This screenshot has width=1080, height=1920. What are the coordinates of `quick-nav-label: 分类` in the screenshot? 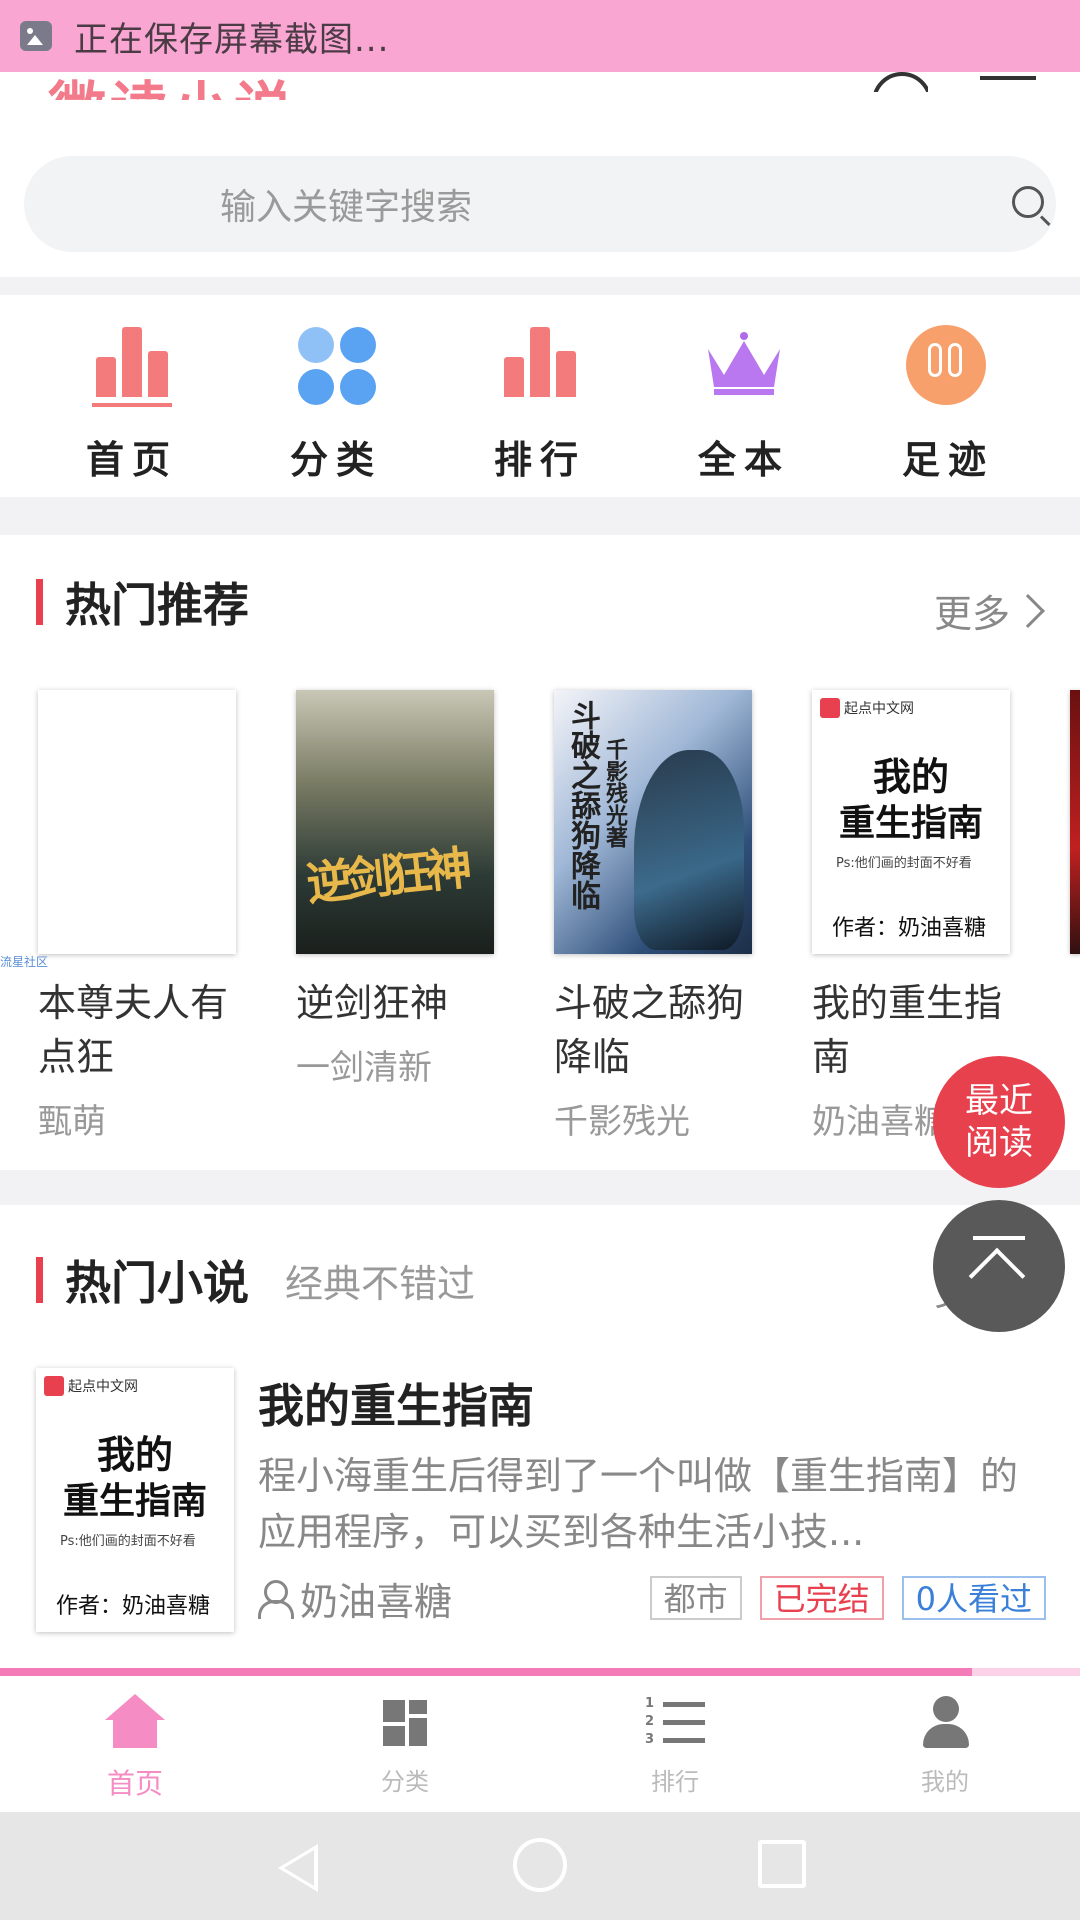 It's located at (335, 460).